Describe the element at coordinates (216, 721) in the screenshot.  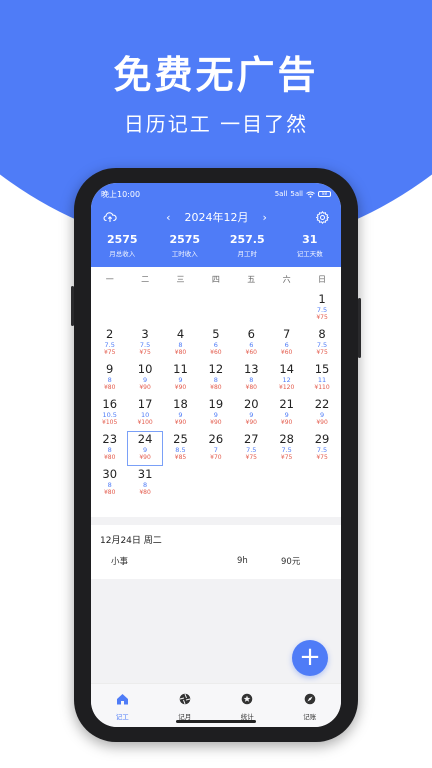
I see `home-indicator` at that location.